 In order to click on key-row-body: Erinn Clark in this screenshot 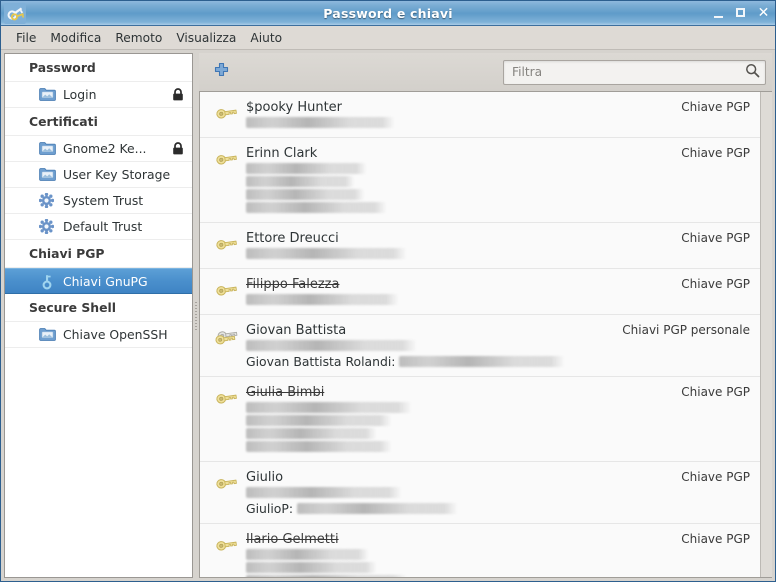, I will do `click(454, 180)`.